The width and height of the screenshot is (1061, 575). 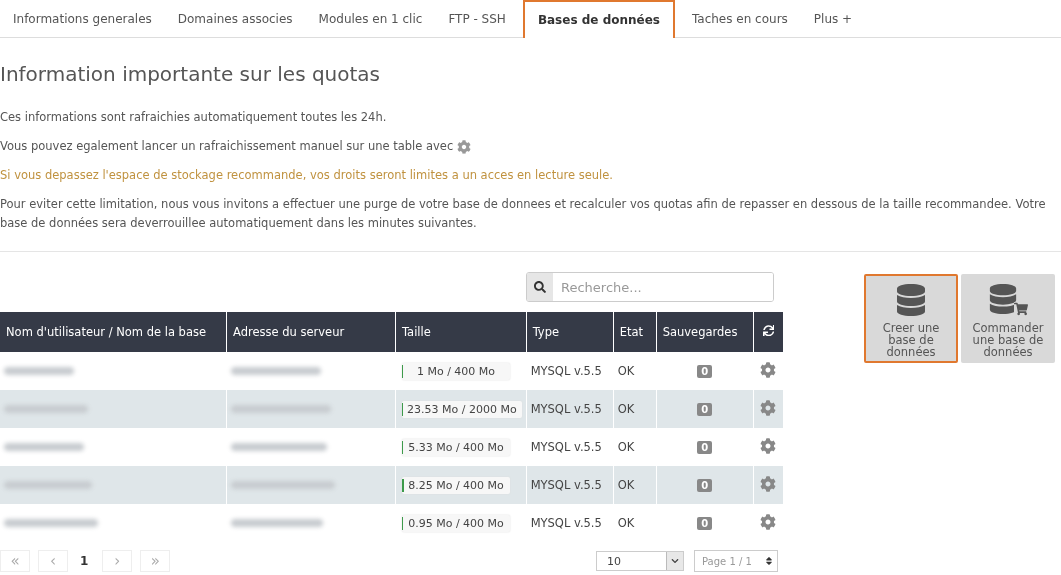 What do you see at coordinates (191, 74) in the screenshot?
I see `page-title: Information importante sur les quotas` at bounding box center [191, 74].